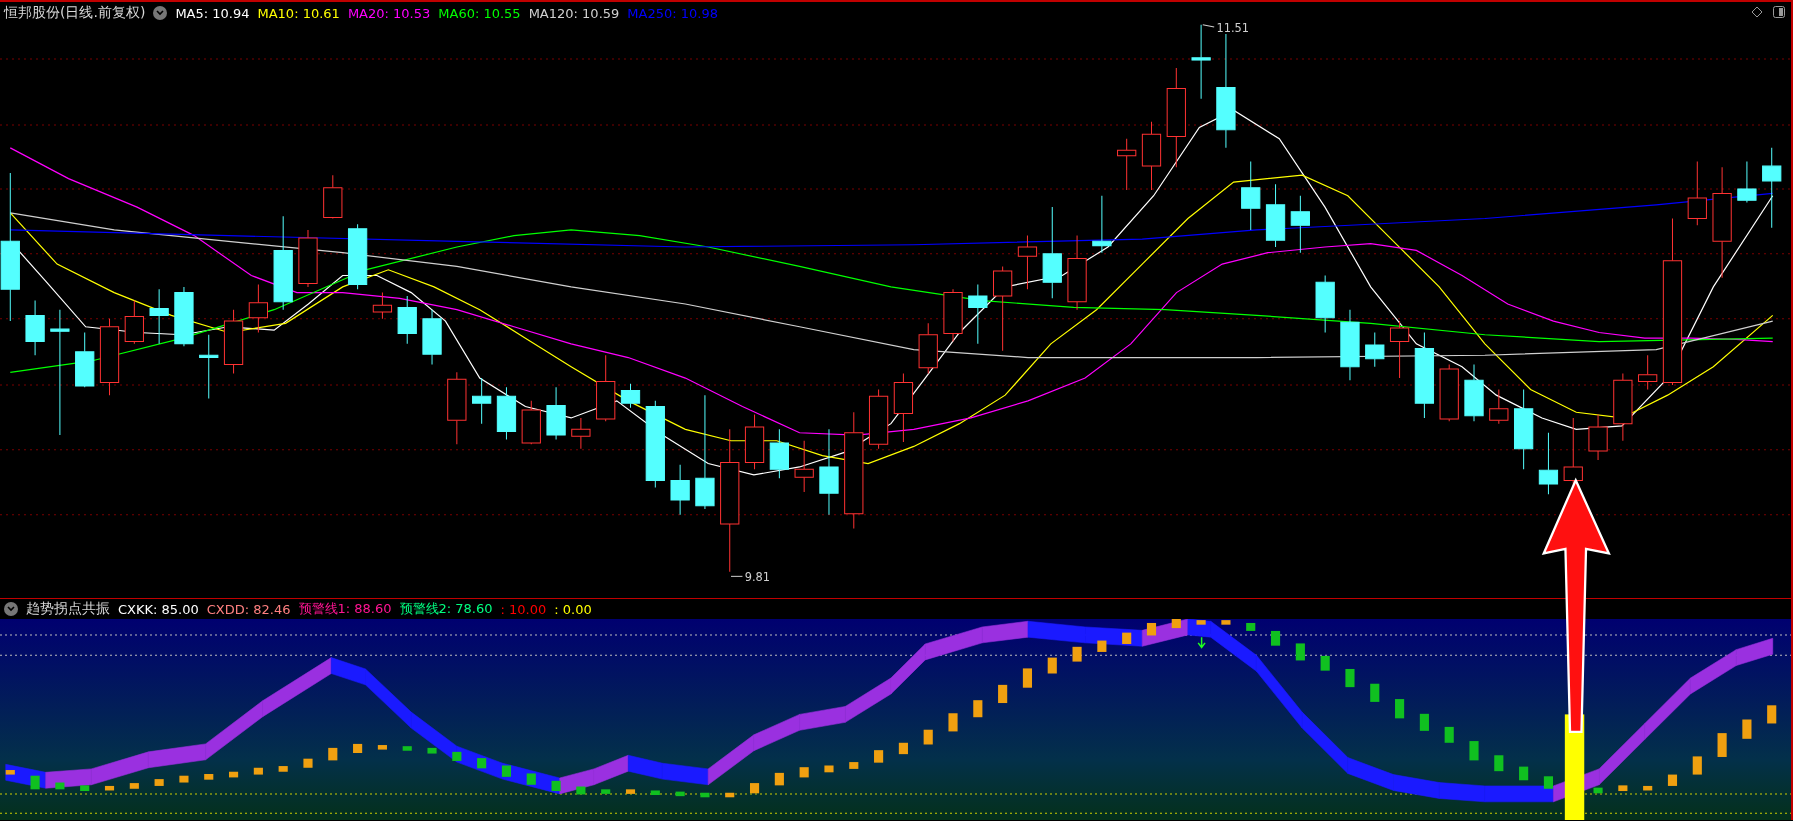 The height and width of the screenshot is (821, 1793). I want to click on indicator-value: MA60: 10.55, so click(479, 13).